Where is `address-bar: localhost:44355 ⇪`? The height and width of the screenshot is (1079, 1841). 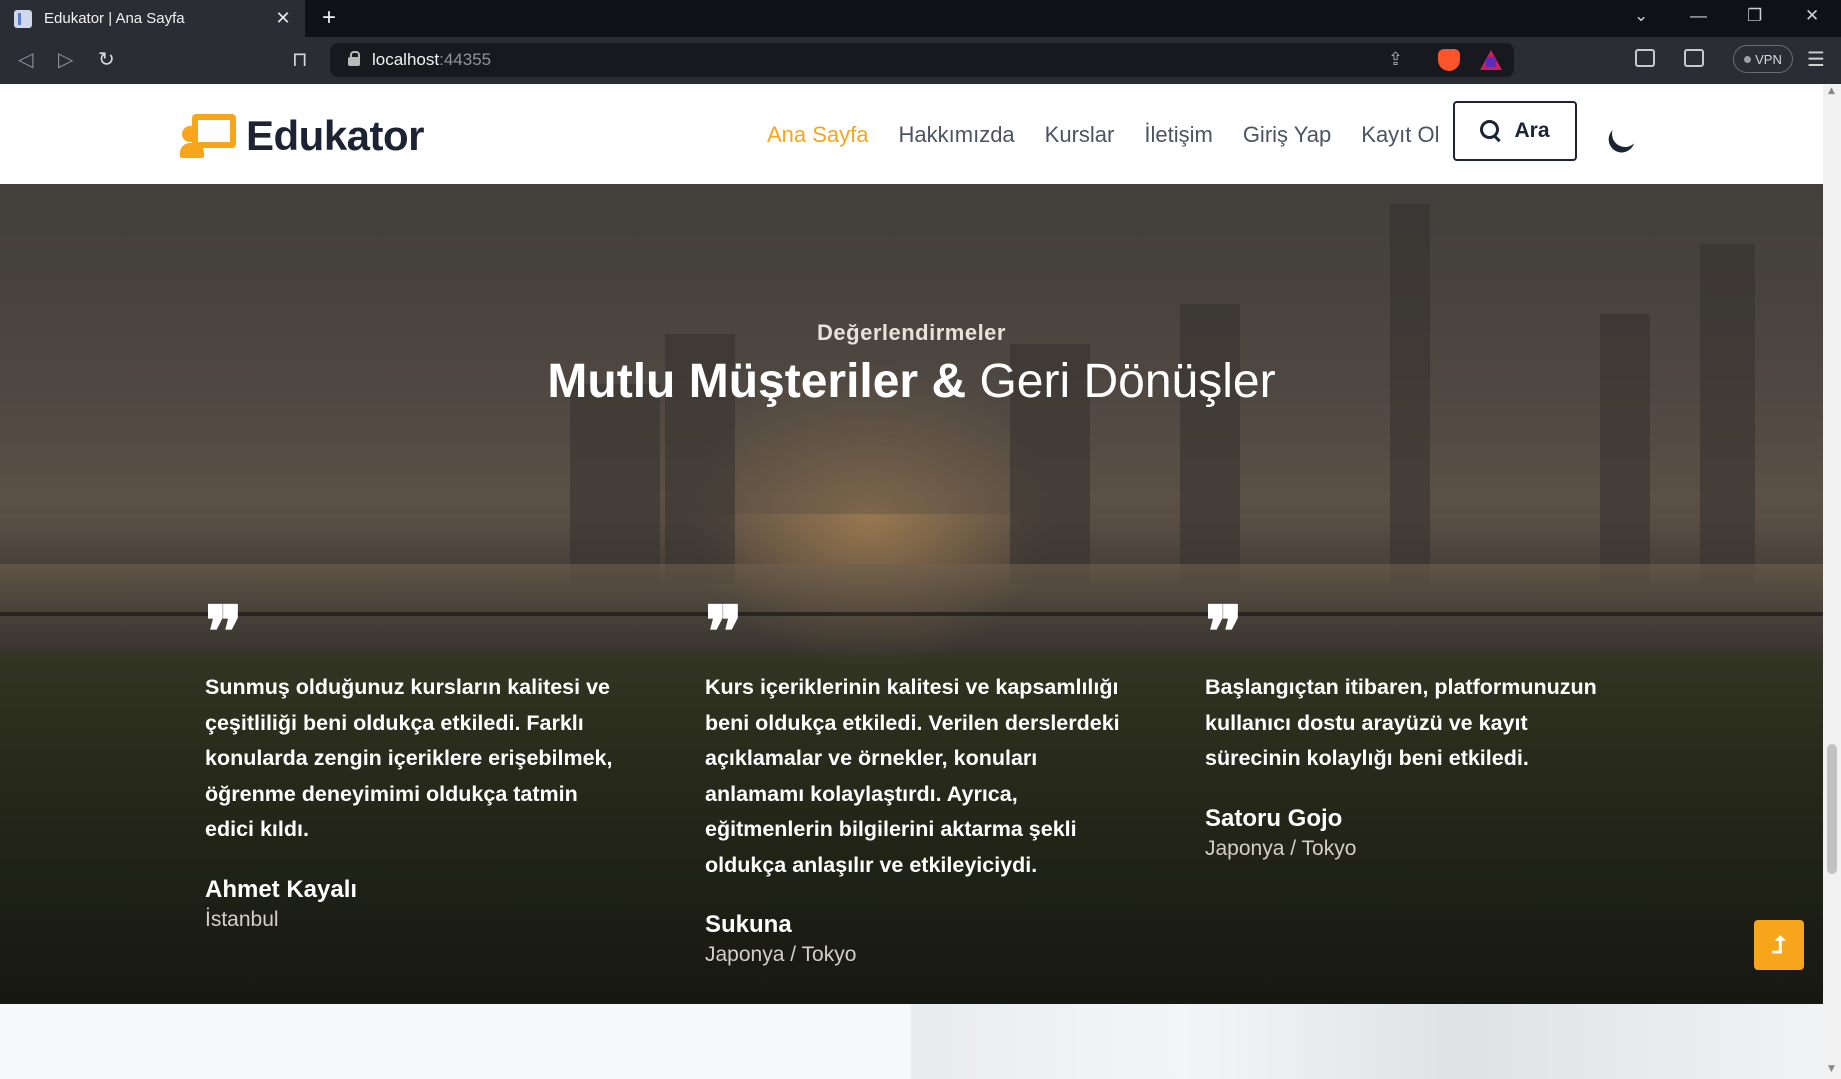
address-bar: localhost:44355 ⇪ is located at coordinates (922, 60).